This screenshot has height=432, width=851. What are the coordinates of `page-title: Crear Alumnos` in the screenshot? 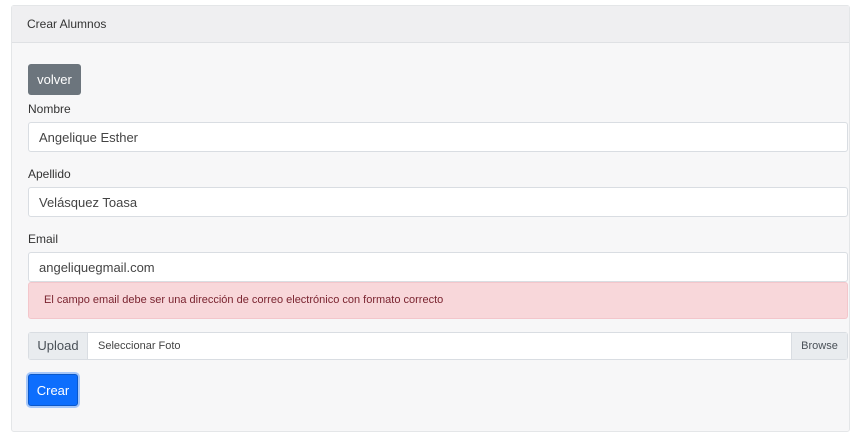 It's located at (67, 24).